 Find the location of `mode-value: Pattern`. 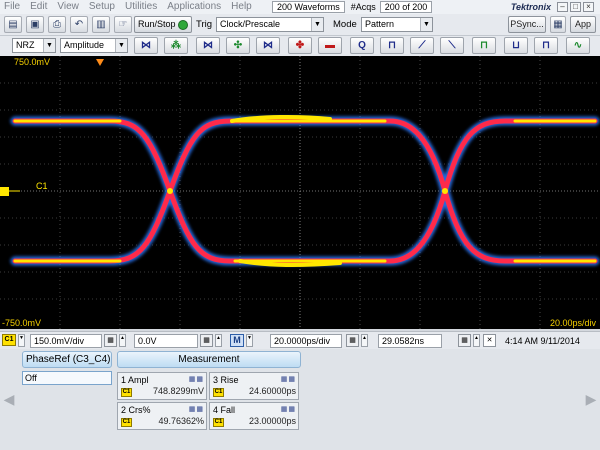

mode-value: Pattern is located at coordinates (380, 24).